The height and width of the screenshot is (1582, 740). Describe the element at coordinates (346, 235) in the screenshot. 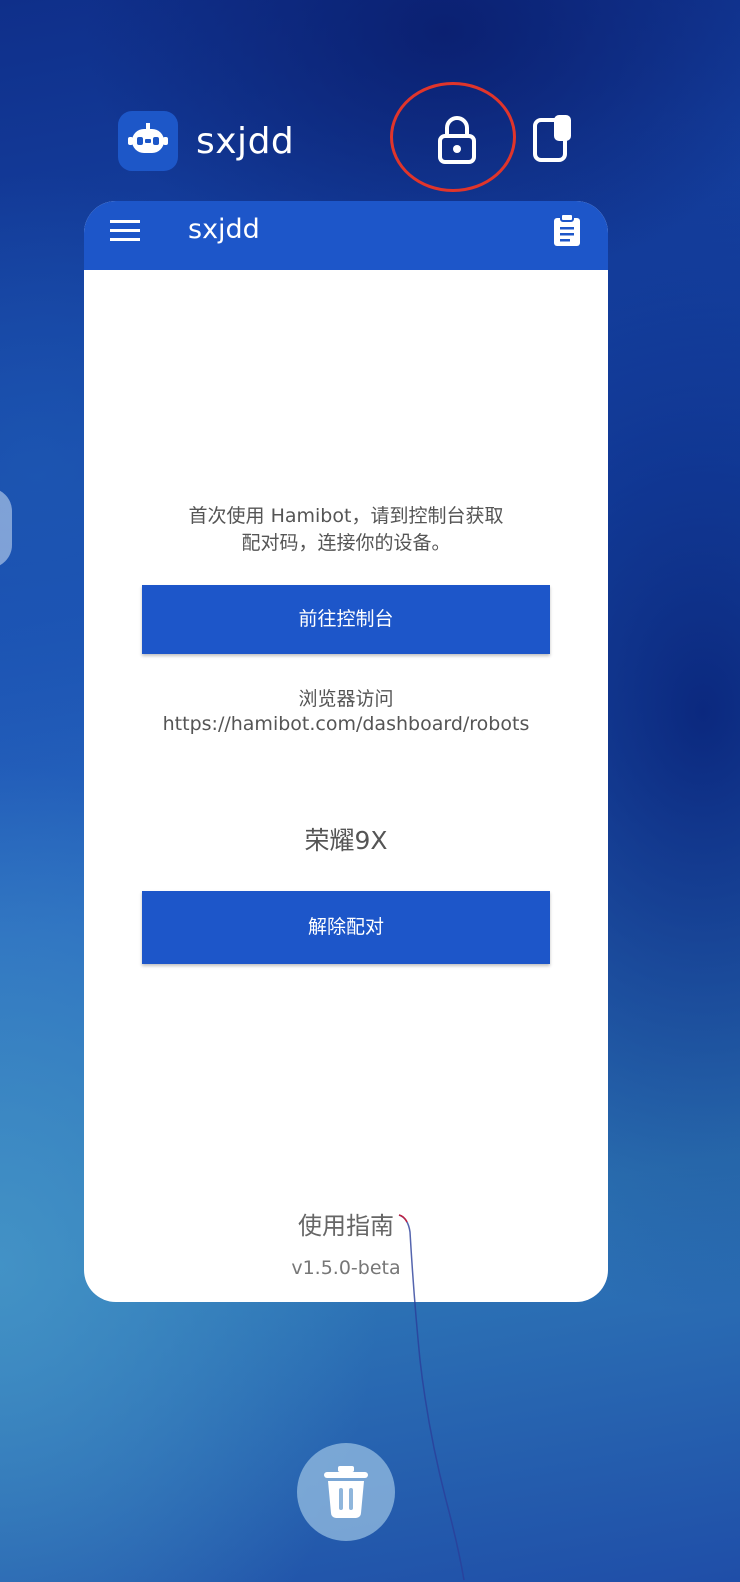

I see `app-toolbar: sxjdd` at that location.